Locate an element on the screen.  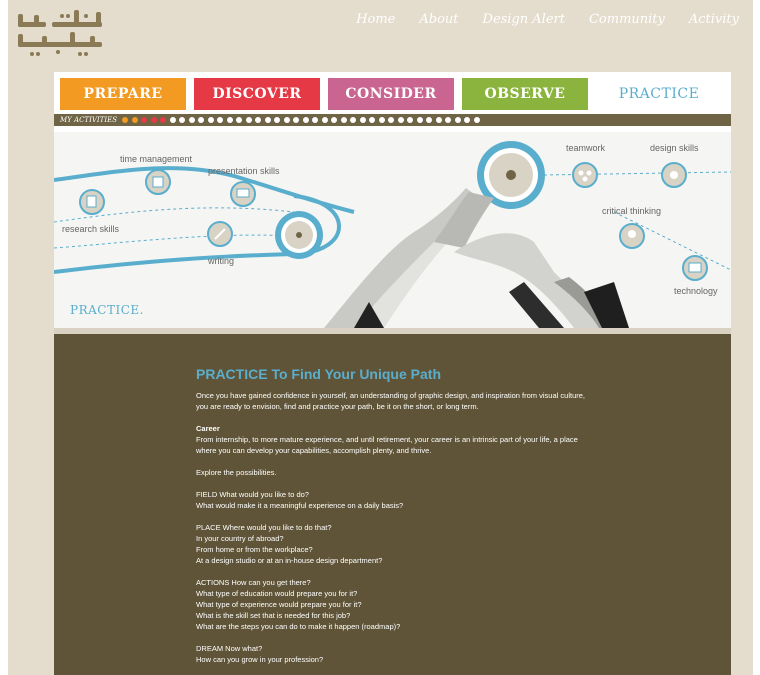
skill-teamwork: teamwork is located at coordinates (586, 148).